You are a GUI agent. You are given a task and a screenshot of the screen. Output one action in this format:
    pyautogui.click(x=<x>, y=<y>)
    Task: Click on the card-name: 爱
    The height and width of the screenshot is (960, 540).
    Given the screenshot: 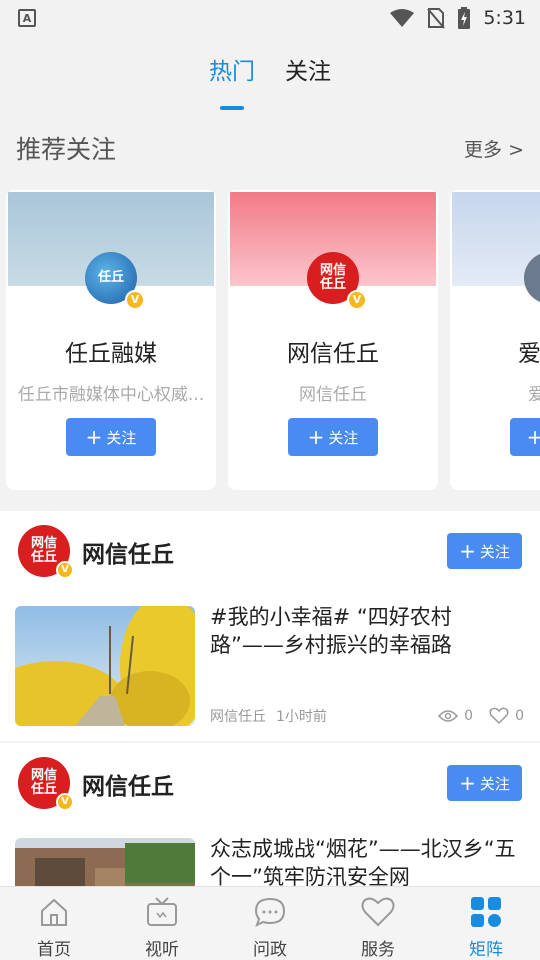 What is the action you would take?
    pyautogui.click(x=529, y=354)
    